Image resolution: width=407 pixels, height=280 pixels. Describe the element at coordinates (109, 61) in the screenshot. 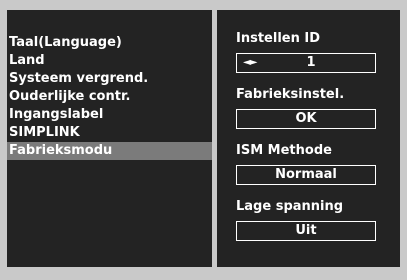

I see `menu-item-land: Land` at that location.